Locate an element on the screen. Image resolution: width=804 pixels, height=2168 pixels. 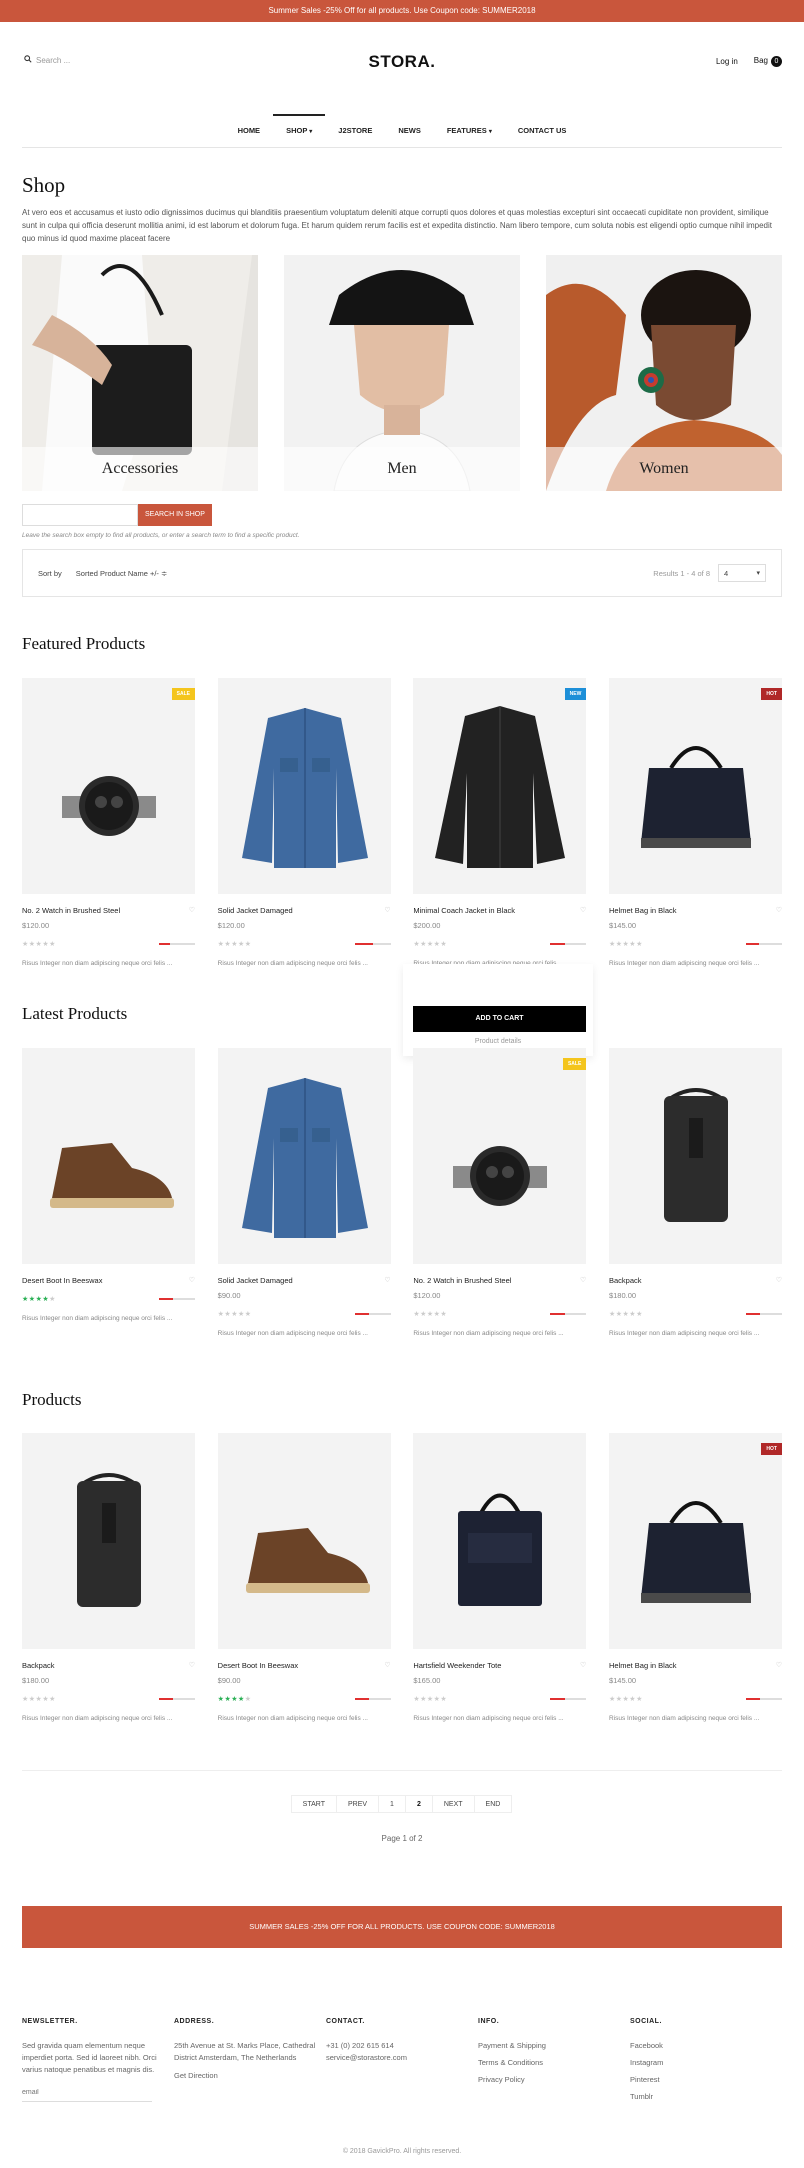
nav-shop: SHOP ▾ is located at coordinates (299, 130).